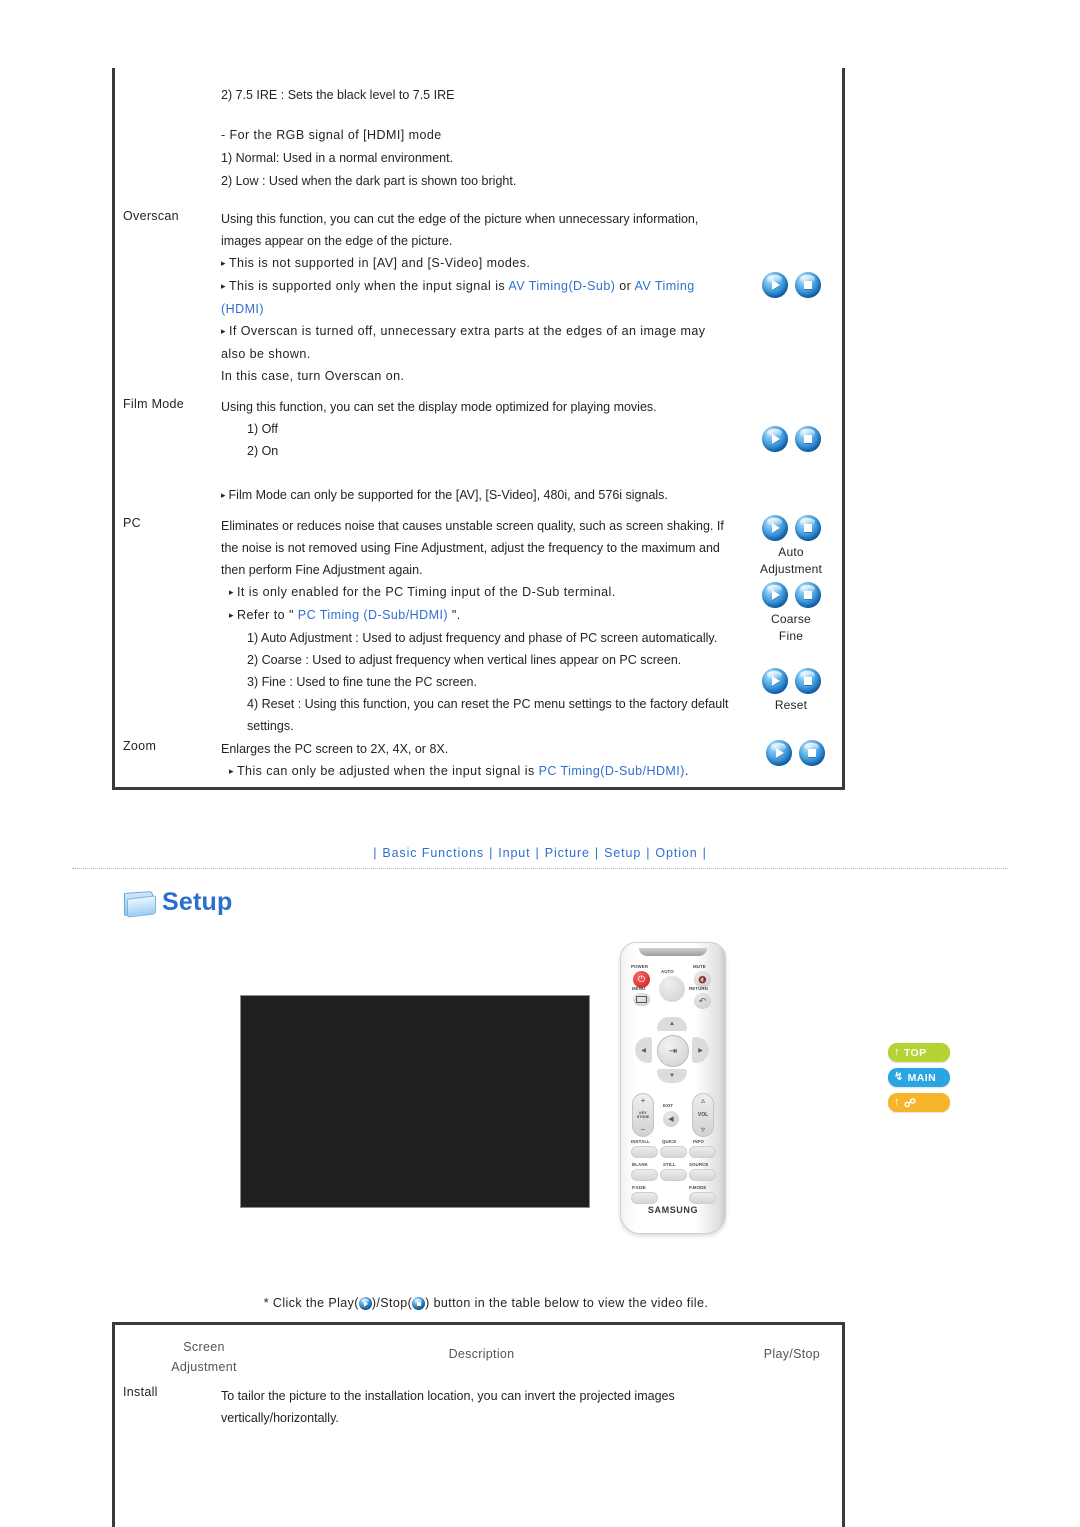 Image resolution: width=1080 pixels, height=1527 pixels. Describe the element at coordinates (267, 615) in the screenshot. I see `pc-refer-pre: Refer to "` at that location.